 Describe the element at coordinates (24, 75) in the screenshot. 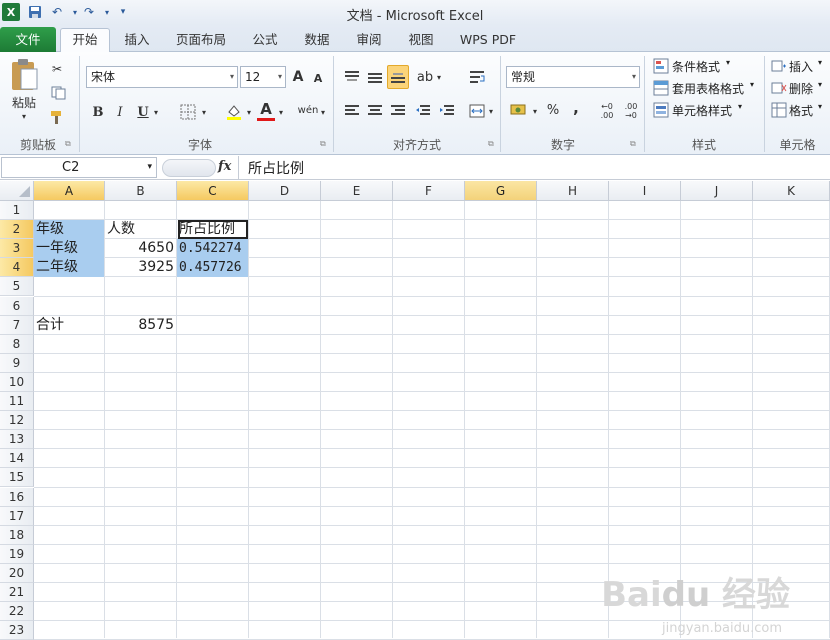

I see `paste-icon` at that location.